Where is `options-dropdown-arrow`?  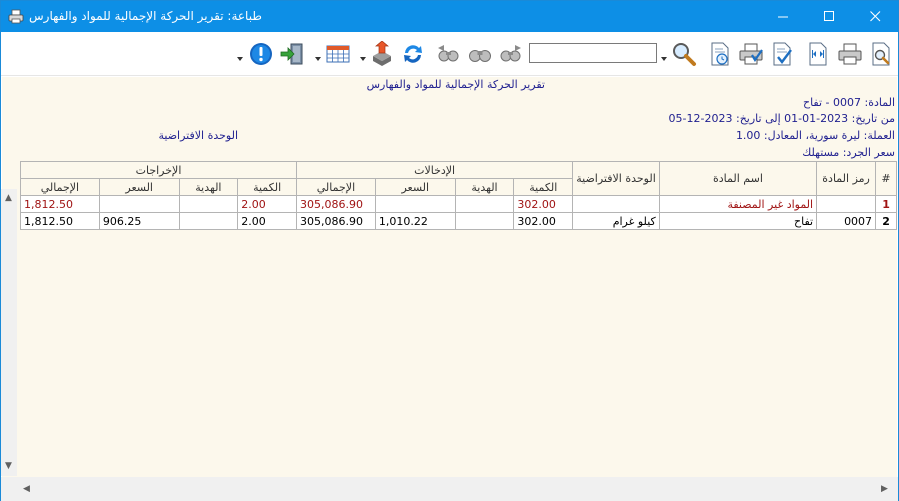
options-dropdown-arrow is located at coordinates (240, 56).